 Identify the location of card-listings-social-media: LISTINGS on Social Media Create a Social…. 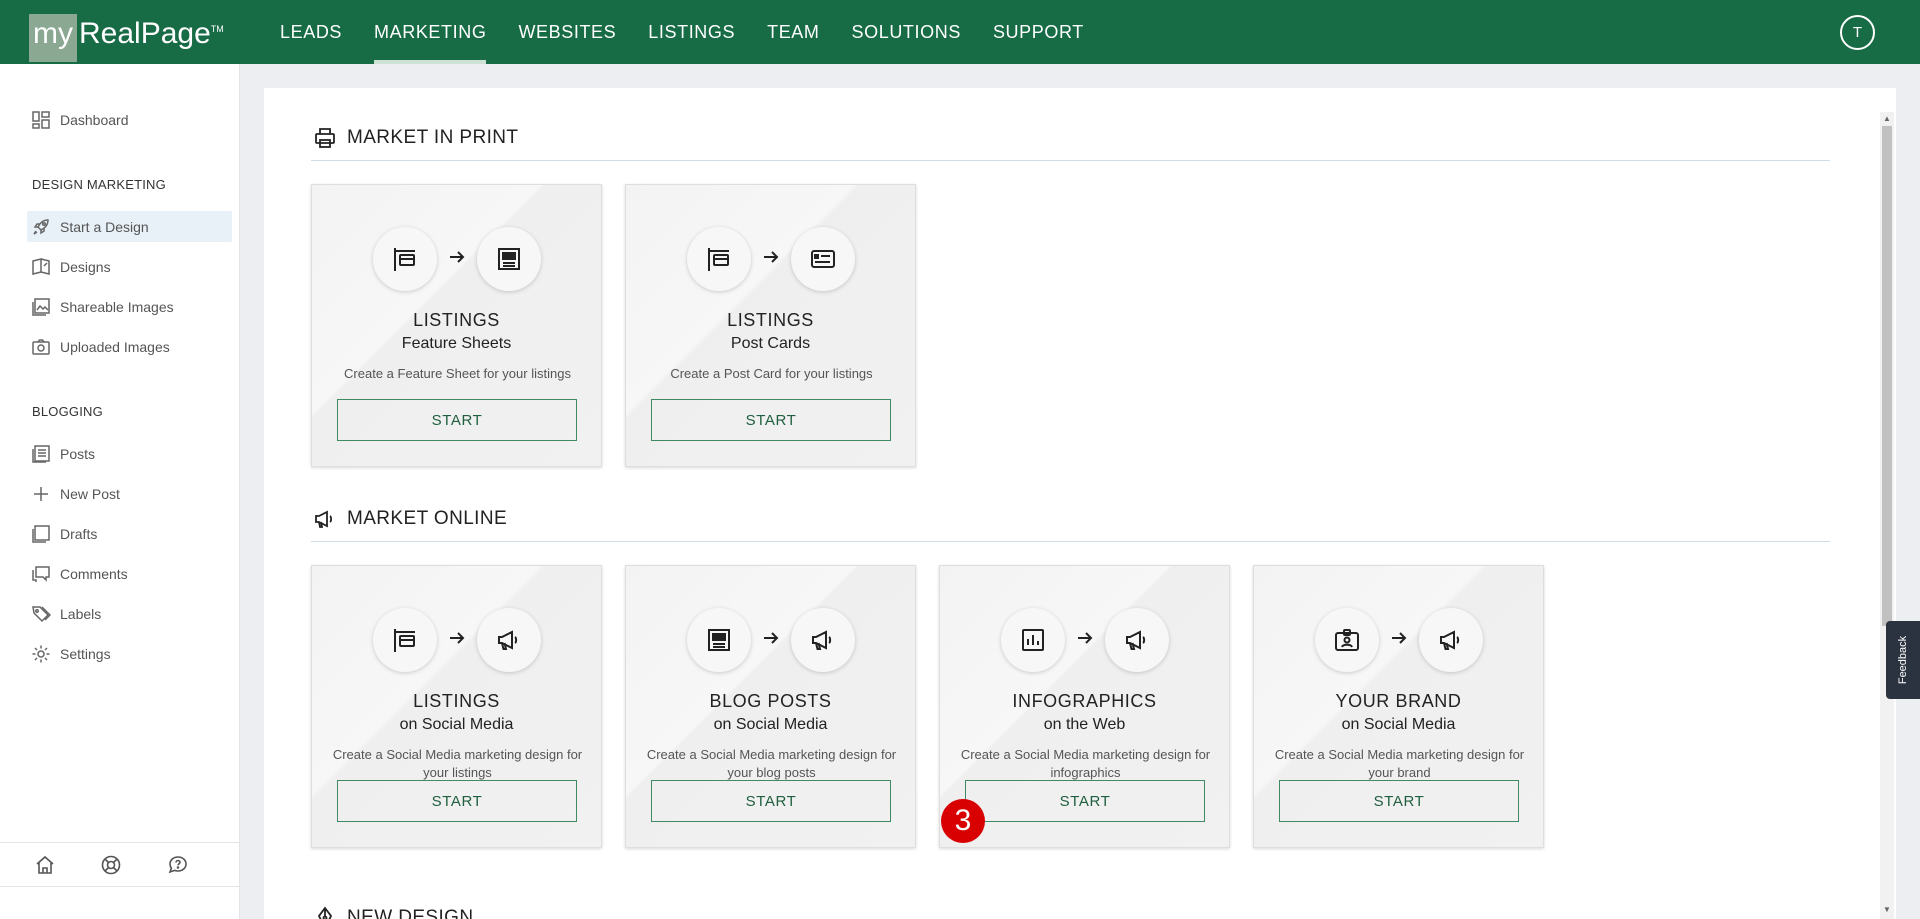
(456, 706).